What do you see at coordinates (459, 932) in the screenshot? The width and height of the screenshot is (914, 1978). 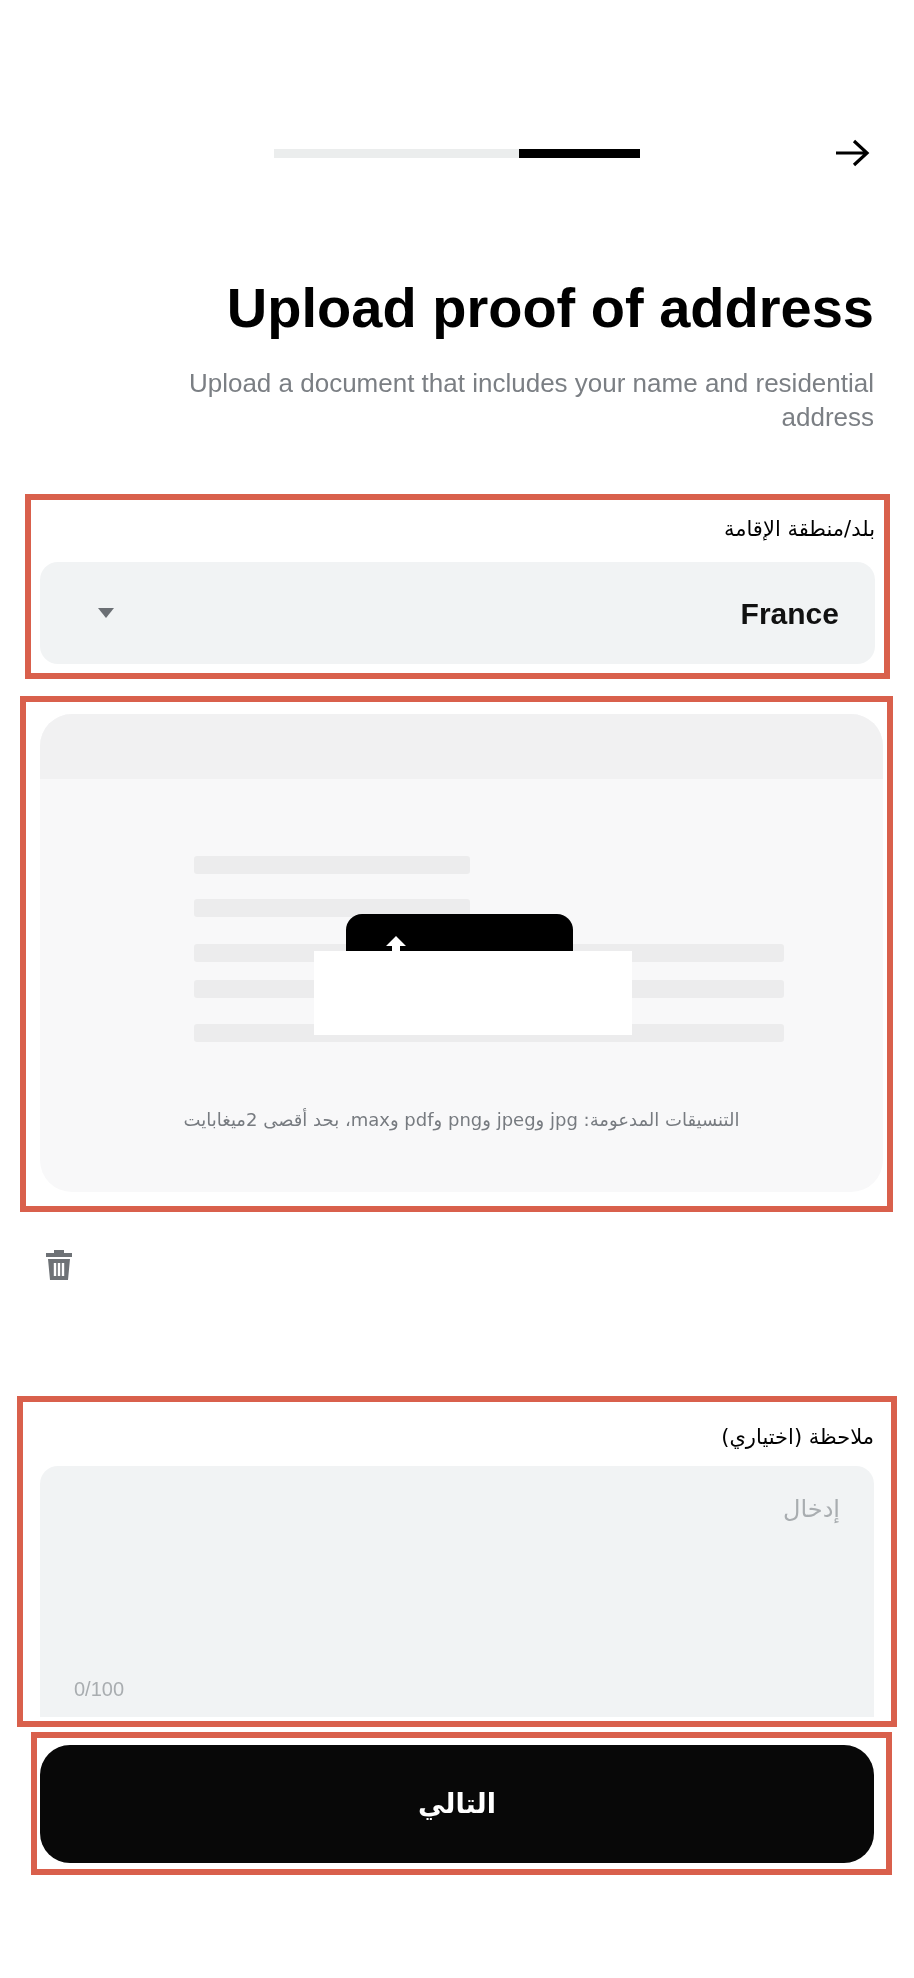 I see `upload-button` at bounding box center [459, 932].